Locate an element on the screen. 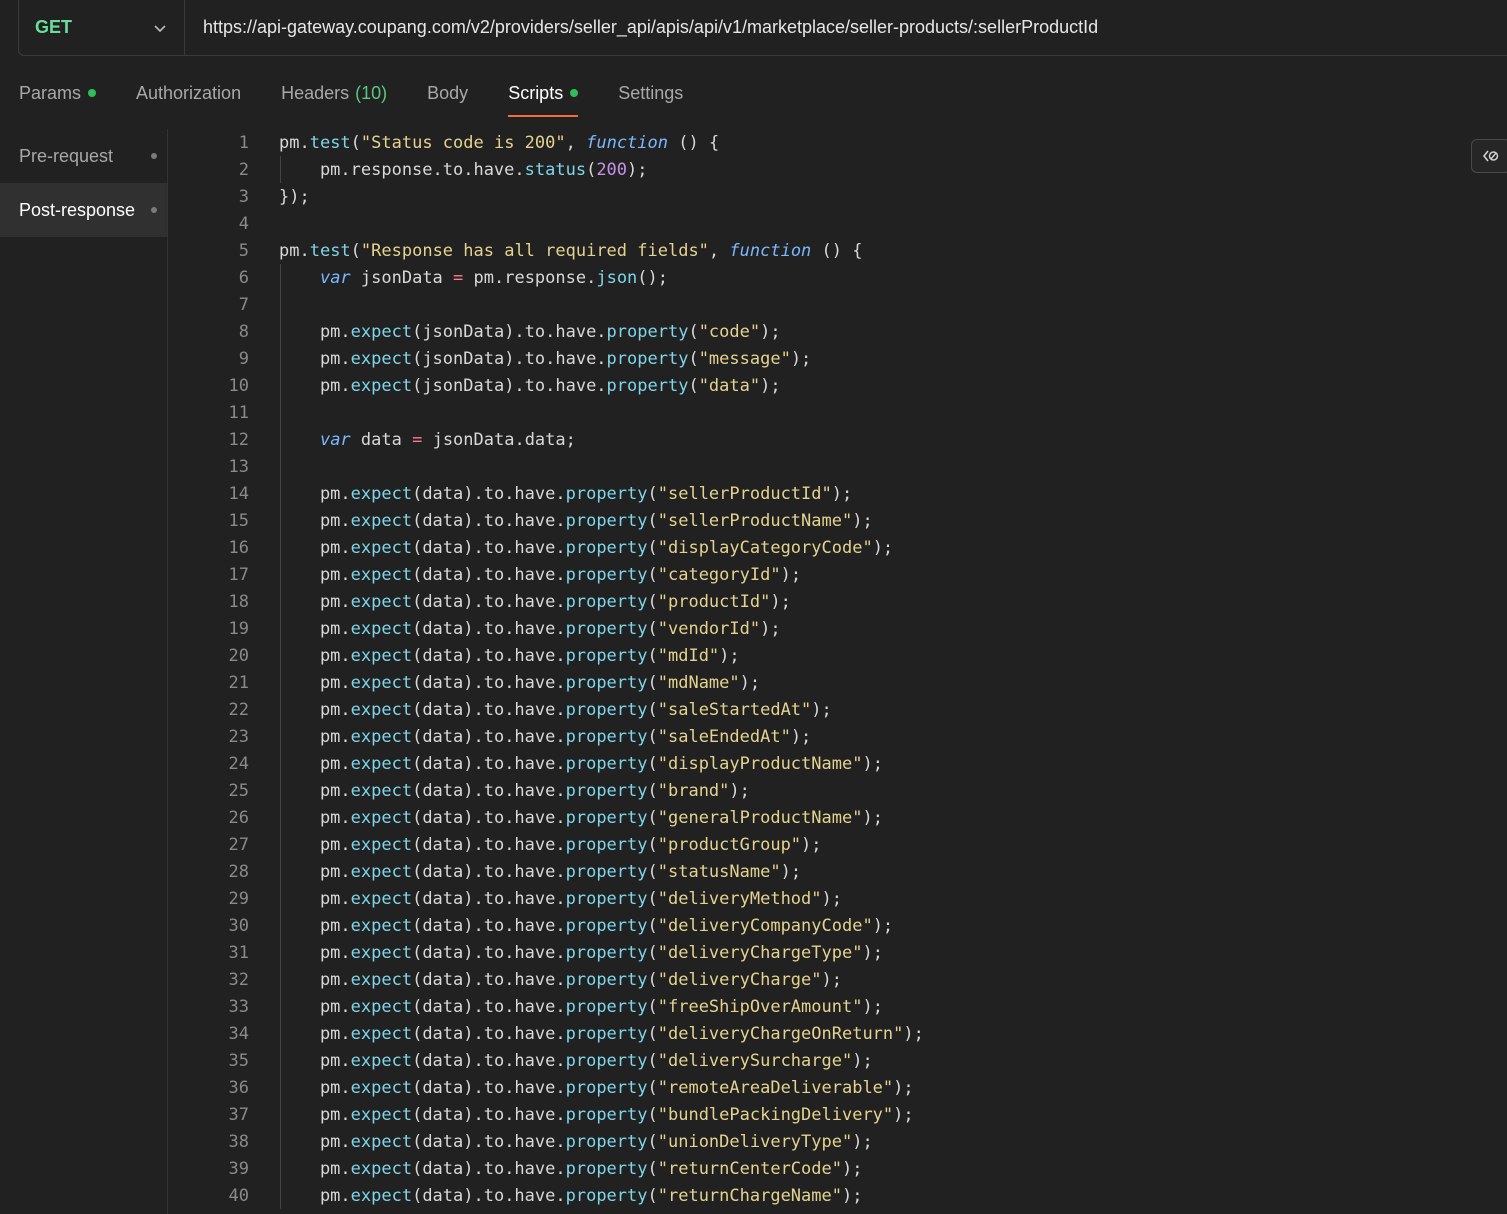 This screenshot has height=1214, width=1507. line-number: 20 is located at coordinates (238, 655).